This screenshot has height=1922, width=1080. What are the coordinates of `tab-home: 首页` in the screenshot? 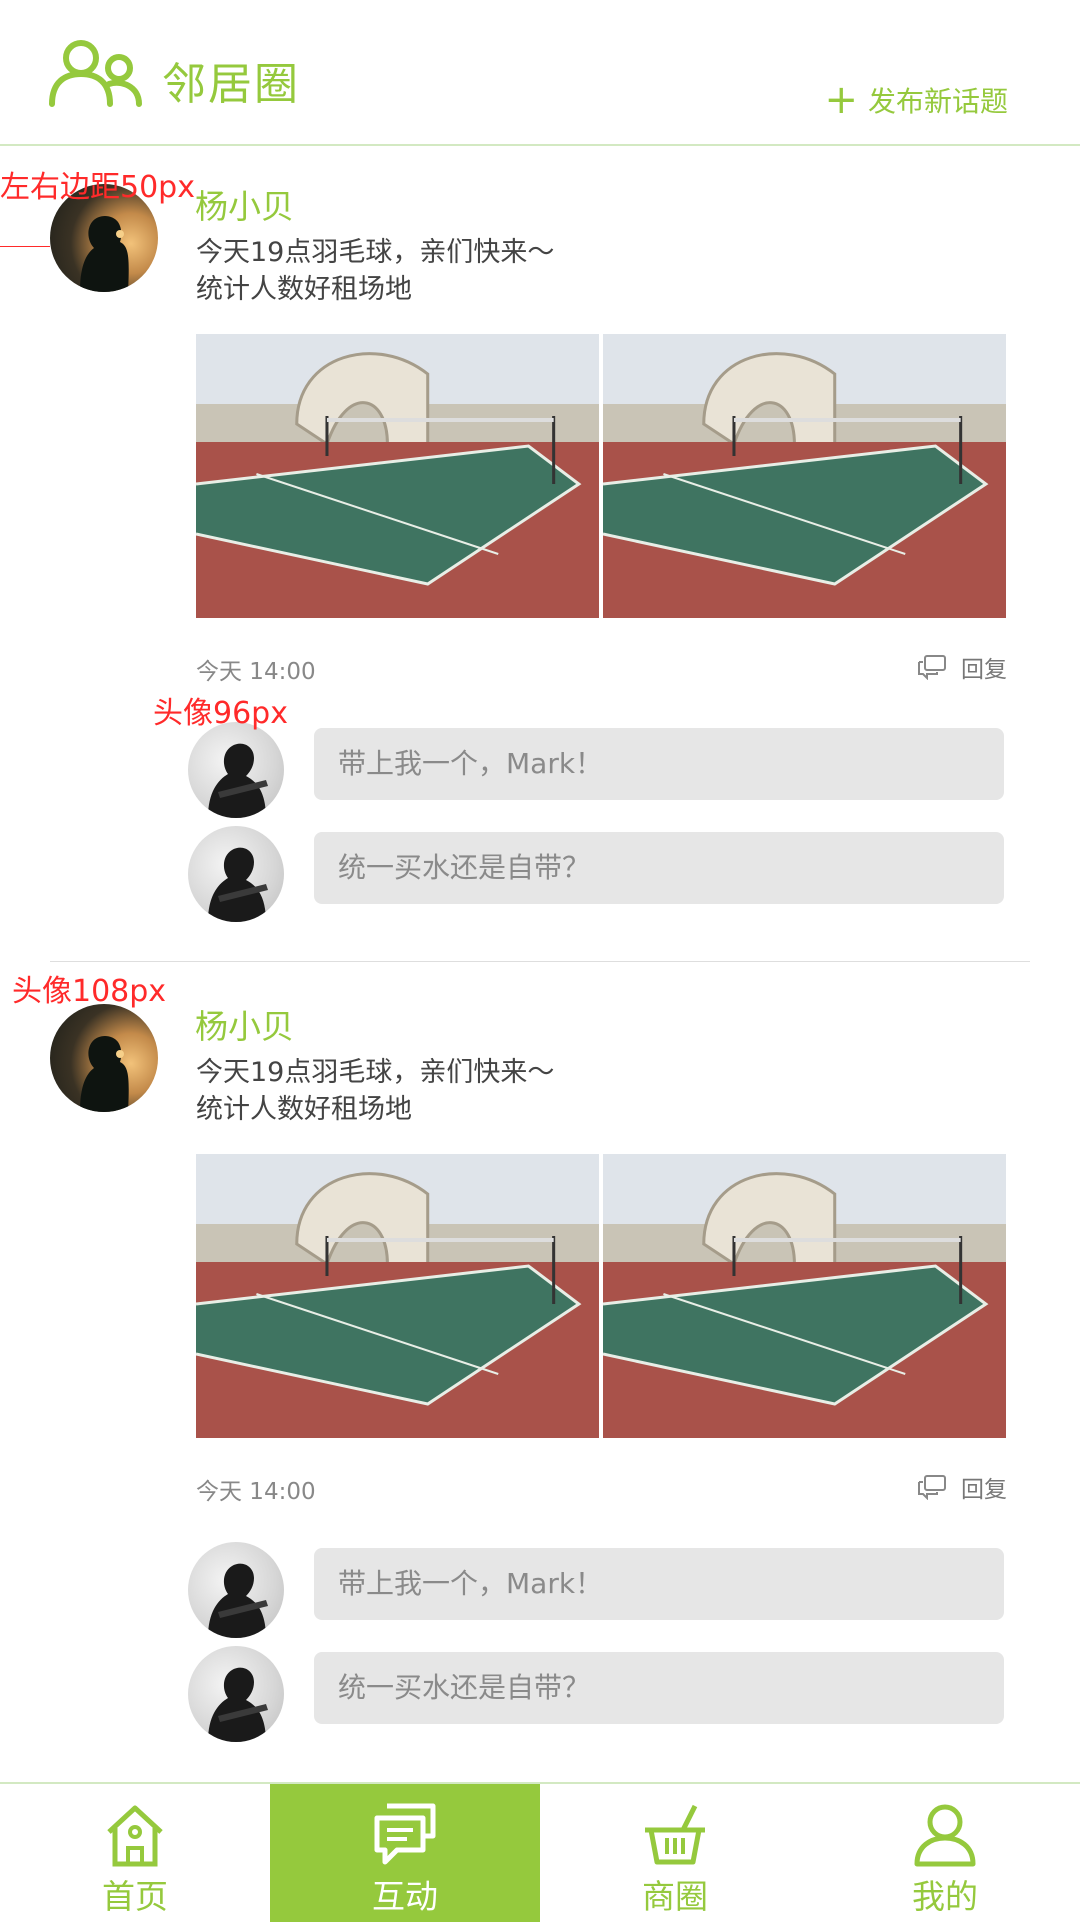 It's located at (135, 1853).